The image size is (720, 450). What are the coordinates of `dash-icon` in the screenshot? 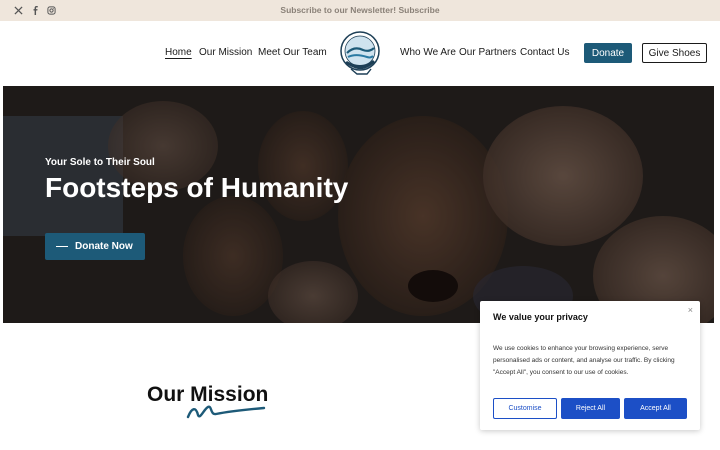 It's located at (62, 246).